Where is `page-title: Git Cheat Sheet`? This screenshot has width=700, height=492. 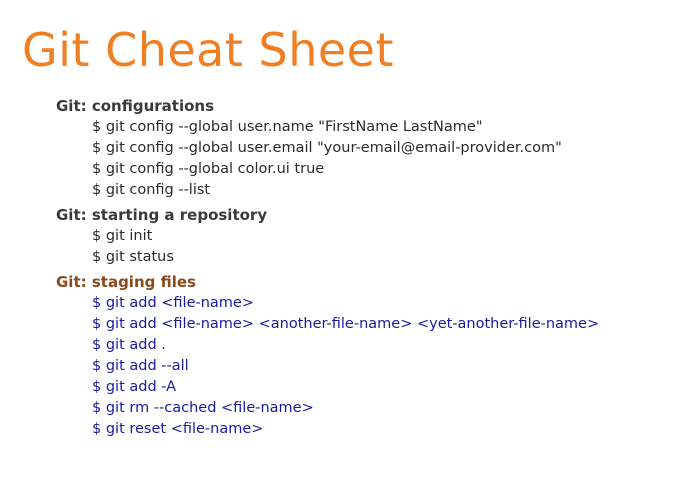 page-title: Git Cheat Sheet is located at coordinates (208, 50).